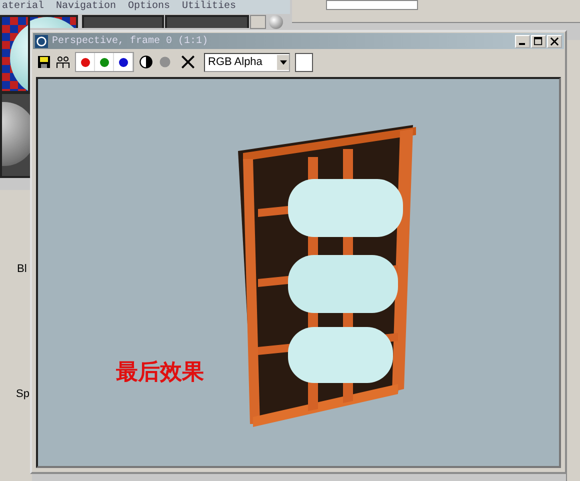 The height and width of the screenshot is (481, 580). I want to click on maximize-icon, so click(538, 41).